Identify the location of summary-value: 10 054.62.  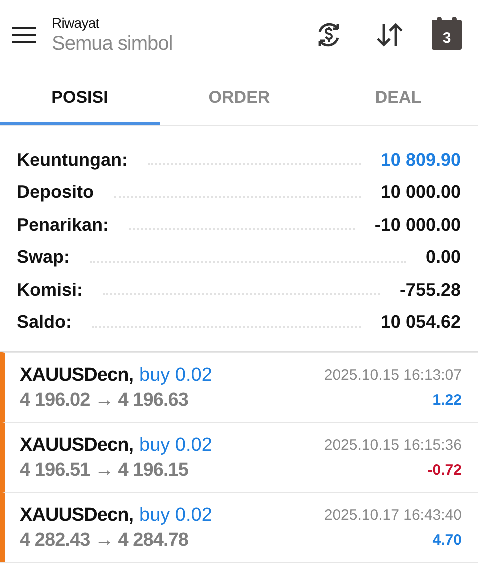
(420, 322).